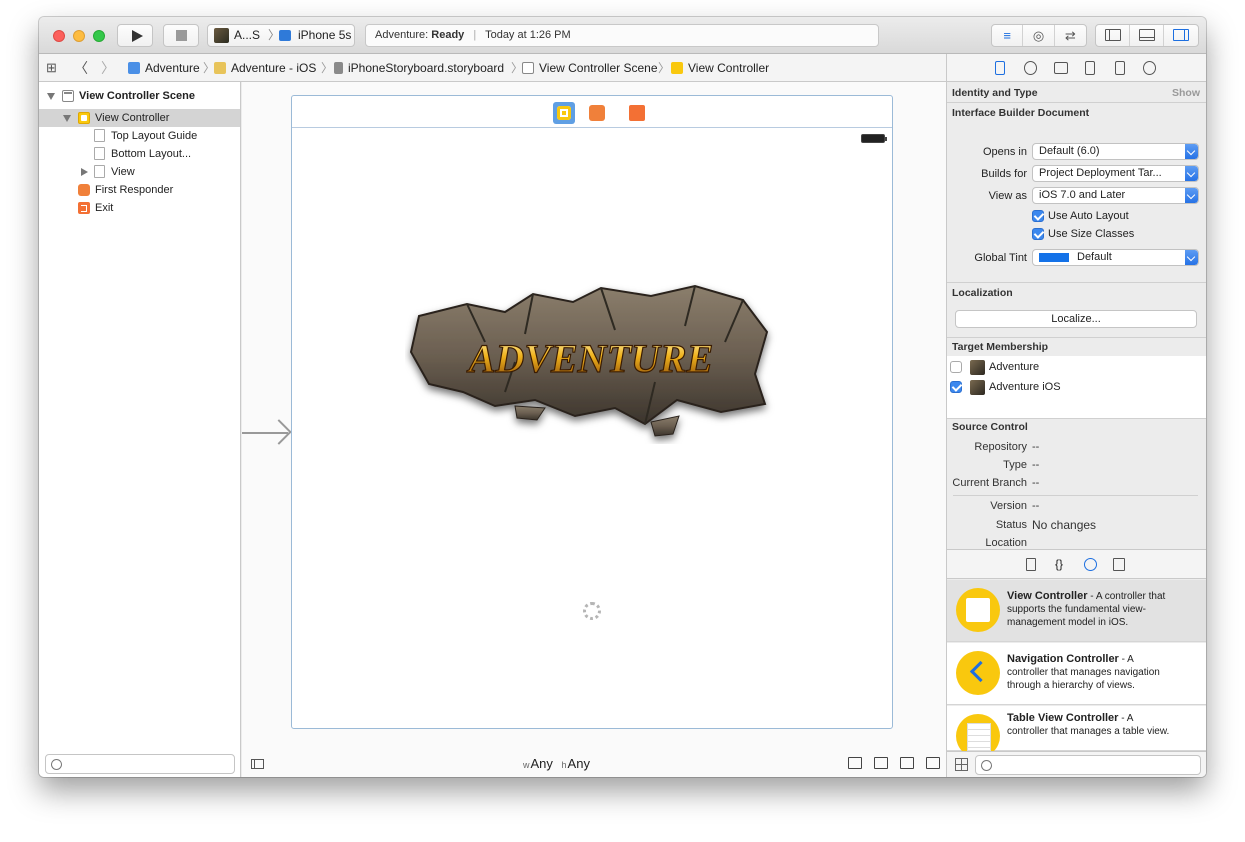 The width and height of the screenshot is (1245, 842). I want to click on folder-icon, so click(220, 68).